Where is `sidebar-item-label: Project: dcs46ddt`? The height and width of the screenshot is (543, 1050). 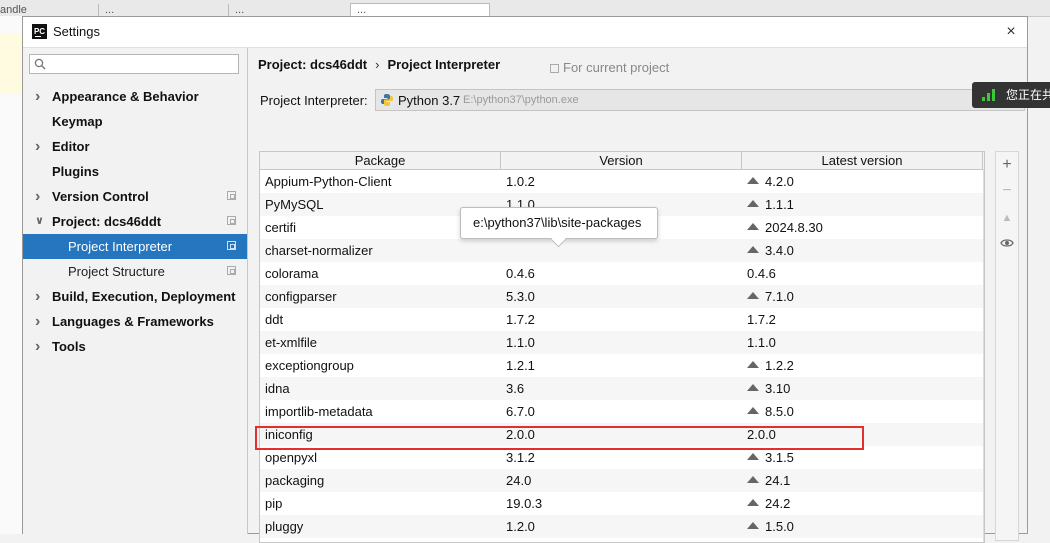 sidebar-item-label: Project: dcs46ddt is located at coordinates (107, 221).